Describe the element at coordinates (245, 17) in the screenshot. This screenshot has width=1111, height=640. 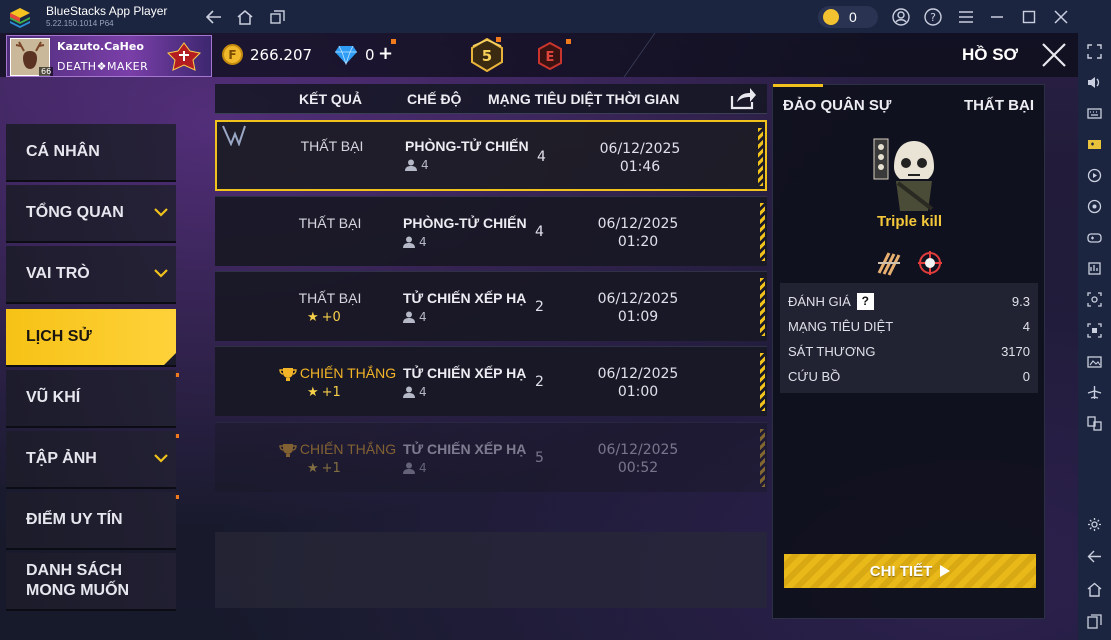
I see `home-icon` at that location.